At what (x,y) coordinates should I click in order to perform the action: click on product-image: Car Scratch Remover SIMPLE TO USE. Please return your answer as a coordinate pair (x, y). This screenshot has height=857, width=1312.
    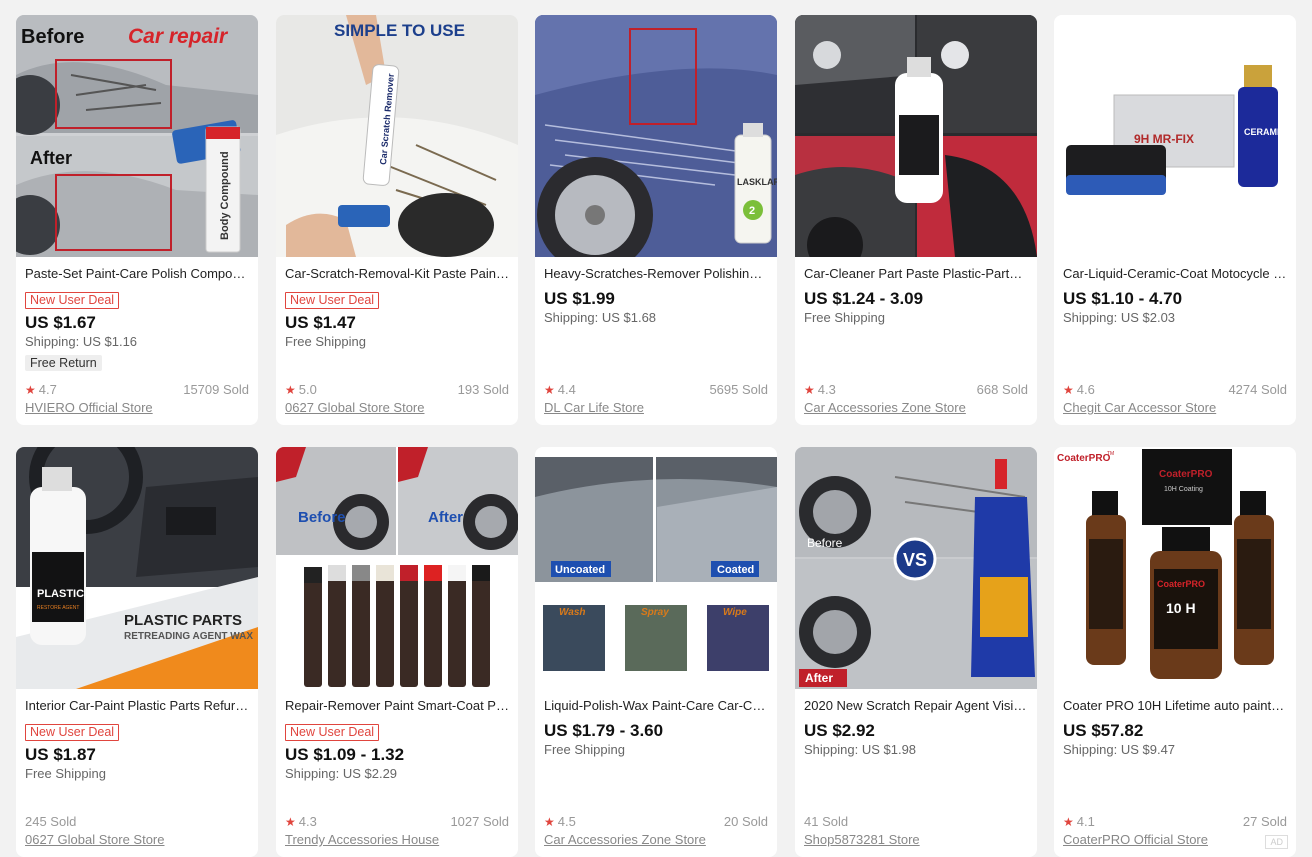
    Looking at the image, I should click on (397, 136).